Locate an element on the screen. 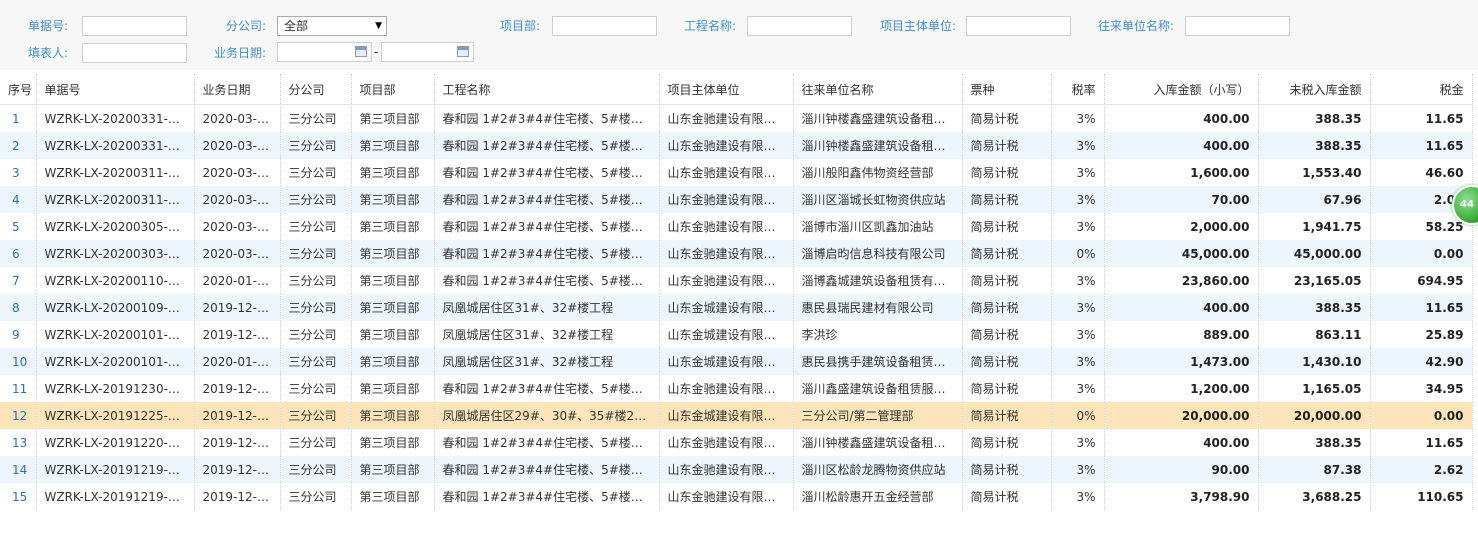  table-cell-pretax: 20,000.00 is located at coordinates (1314, 415).